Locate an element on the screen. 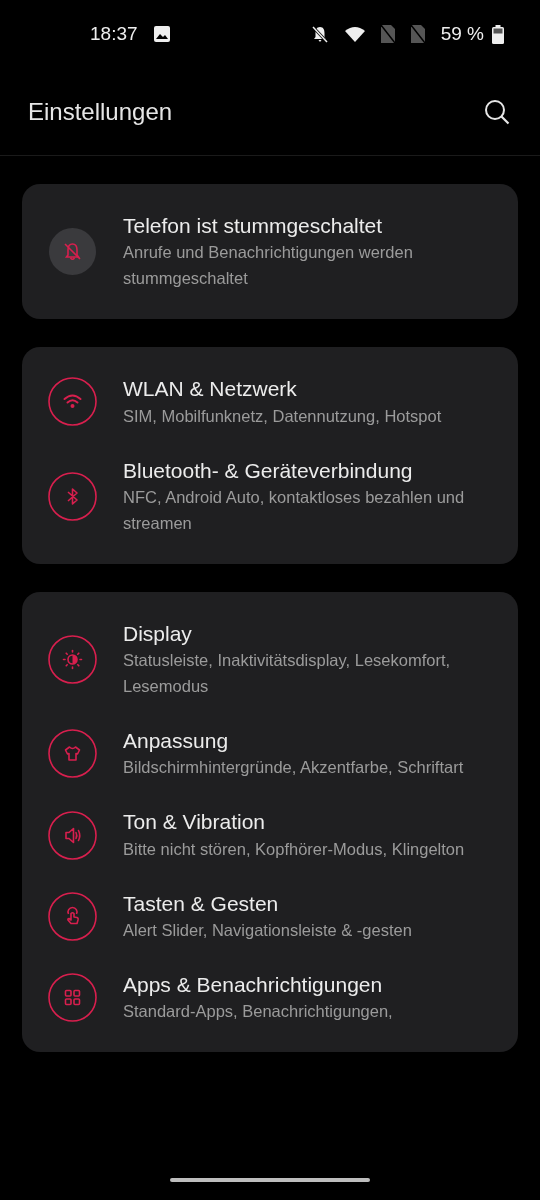 The width and height of the screenshot is (540, 1200). grid-icon is located at coordinates (72, 998).